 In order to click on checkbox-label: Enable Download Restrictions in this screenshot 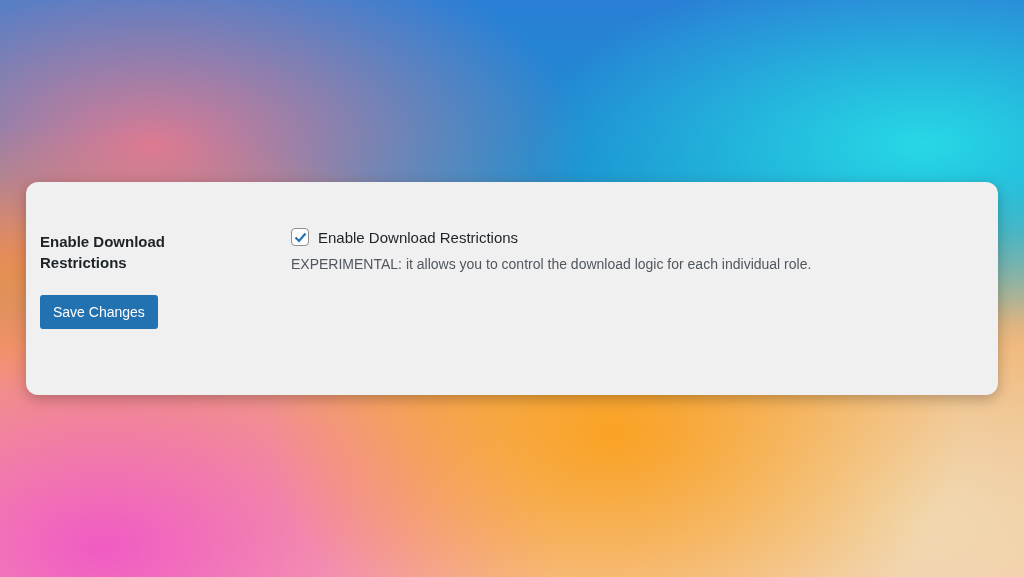, I will do `click(418, 237)`.